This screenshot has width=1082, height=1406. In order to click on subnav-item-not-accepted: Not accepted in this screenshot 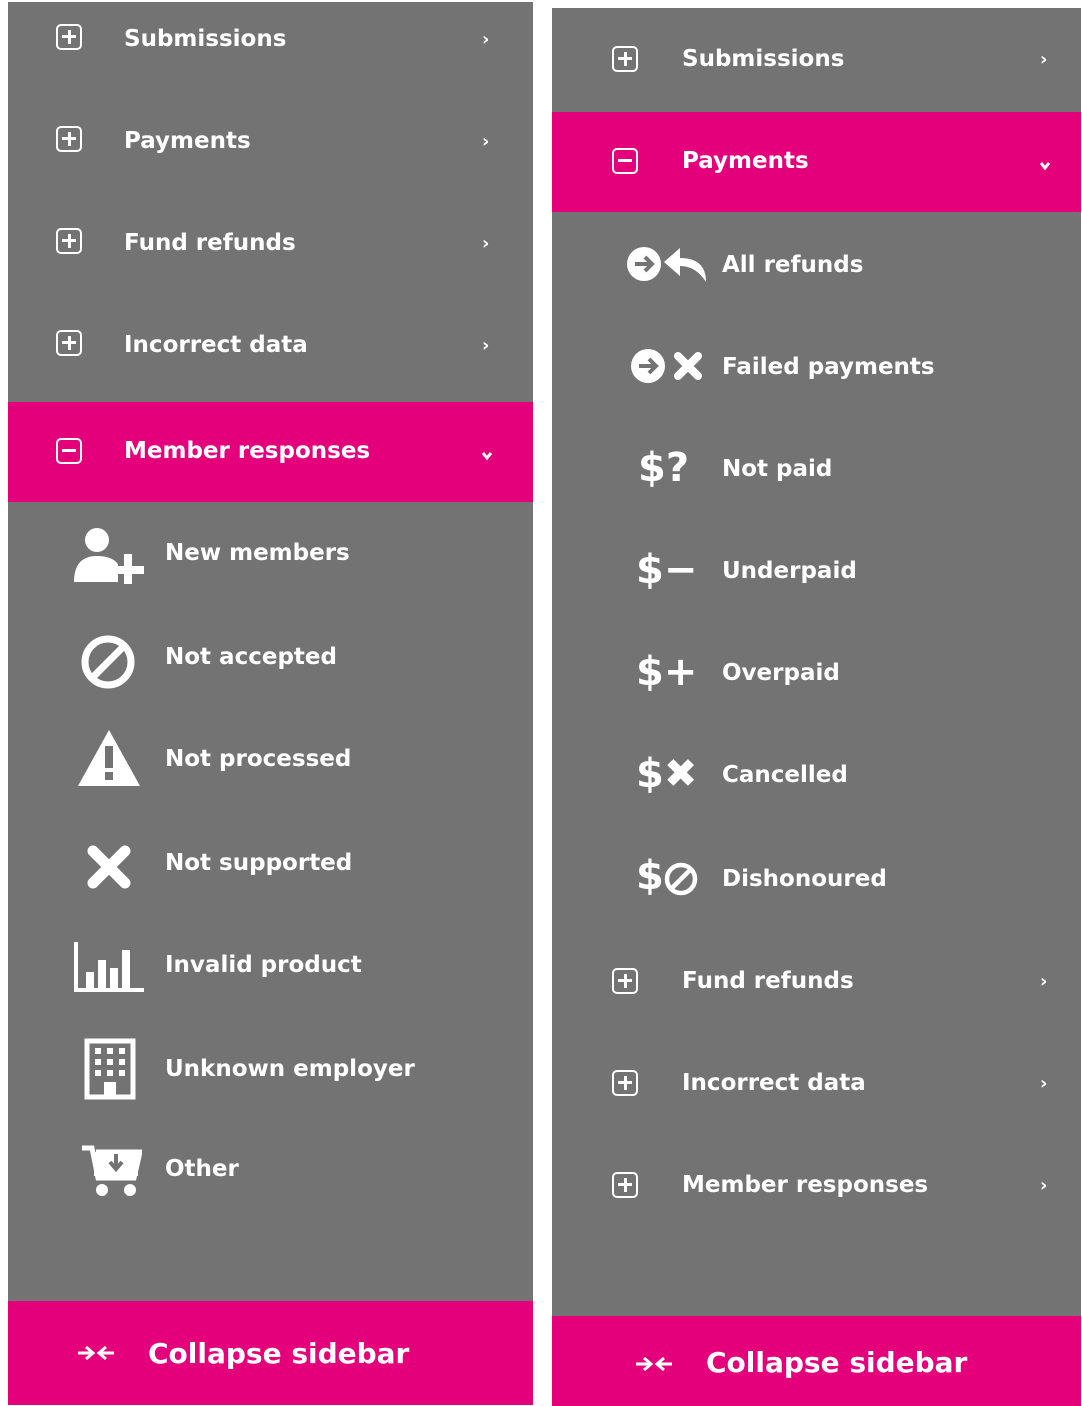, I will do `click(270, 656)`.